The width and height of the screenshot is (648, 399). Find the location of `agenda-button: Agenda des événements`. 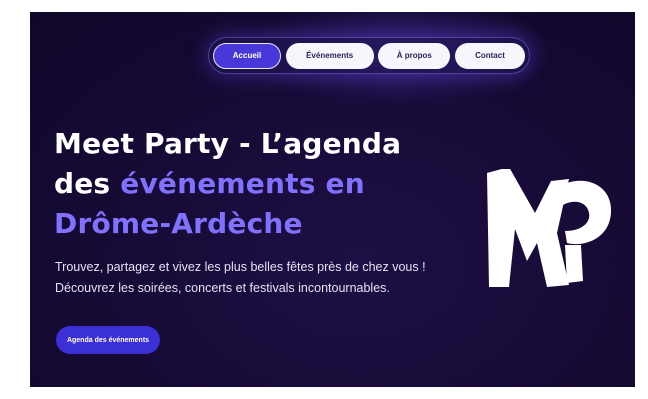

agenda-button: Agenda des événements is located at coordinates (108, 340).